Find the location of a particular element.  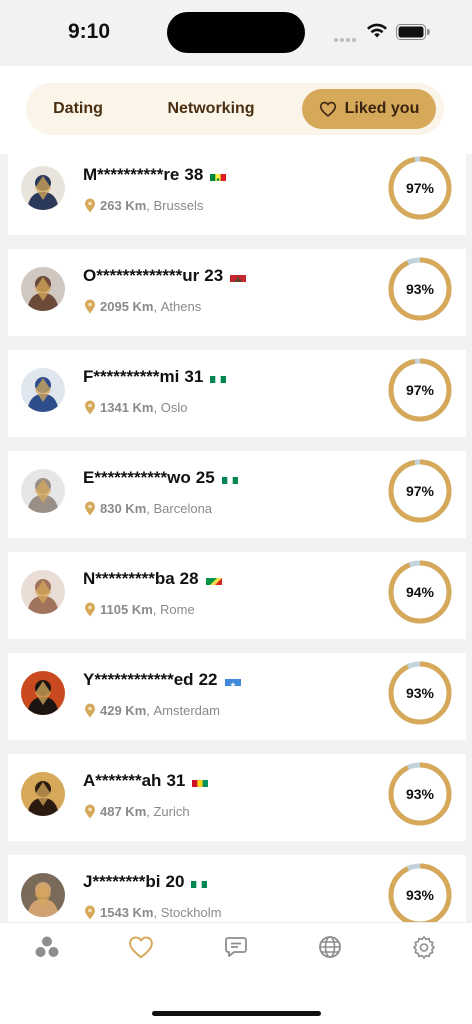

match-city: Zurich is located at coordinates (171, 811).